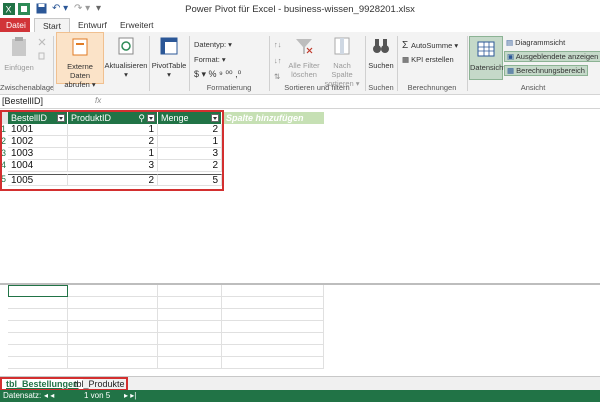 The image size is (600, 402). Describe the element at coordinates (213, 44) in the screenshot. I see `datentyp-dropdown: Datentyp: ▾` at that location.